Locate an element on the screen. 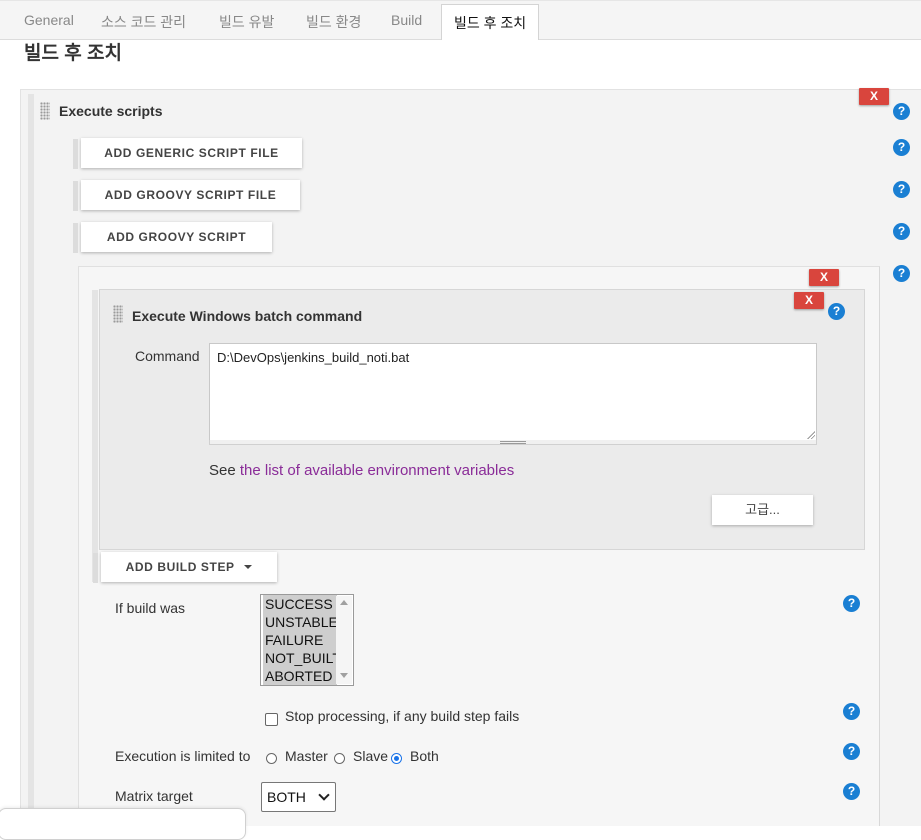  stop-processing-checkbox is located at coordinates (271, 719).